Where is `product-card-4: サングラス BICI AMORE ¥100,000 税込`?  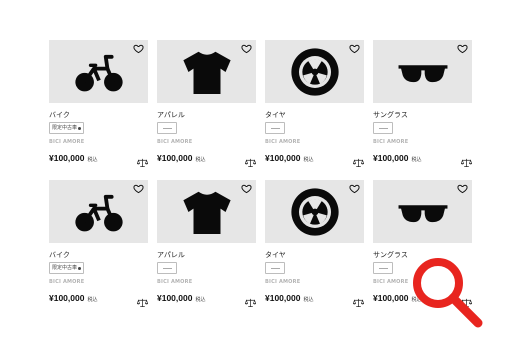 product-card-4: サングラス BICI AMORE ¥100,000 税込 is located at coordinates (423, 110).